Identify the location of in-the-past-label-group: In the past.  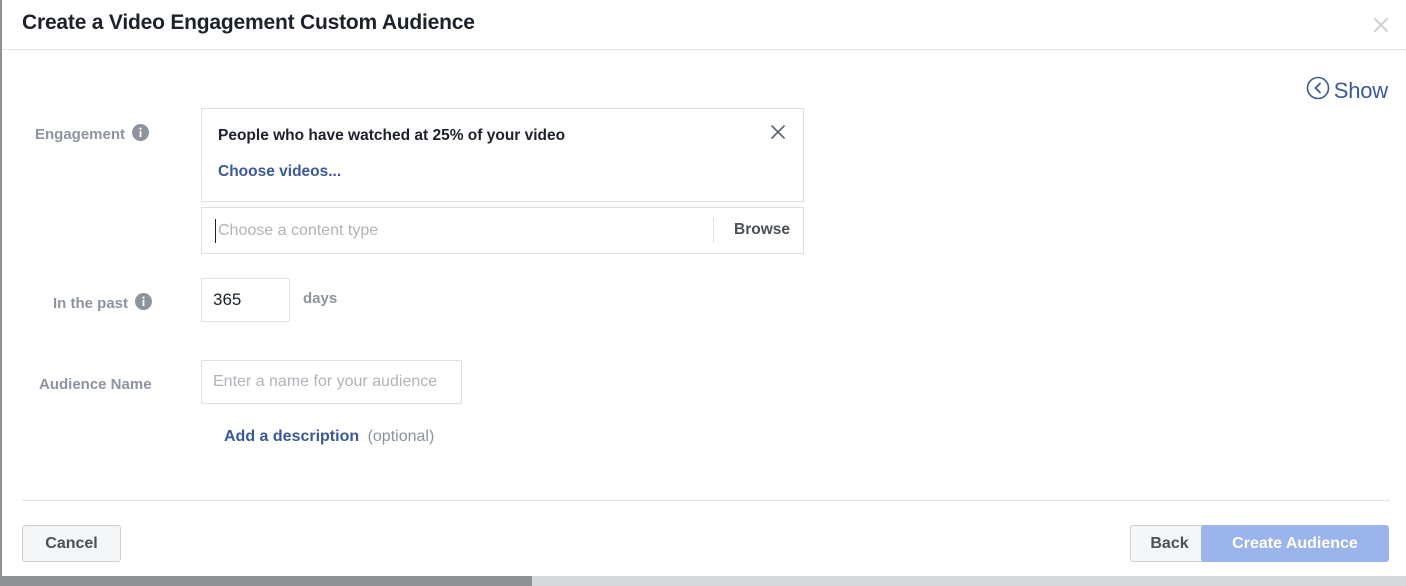
(103, 303).